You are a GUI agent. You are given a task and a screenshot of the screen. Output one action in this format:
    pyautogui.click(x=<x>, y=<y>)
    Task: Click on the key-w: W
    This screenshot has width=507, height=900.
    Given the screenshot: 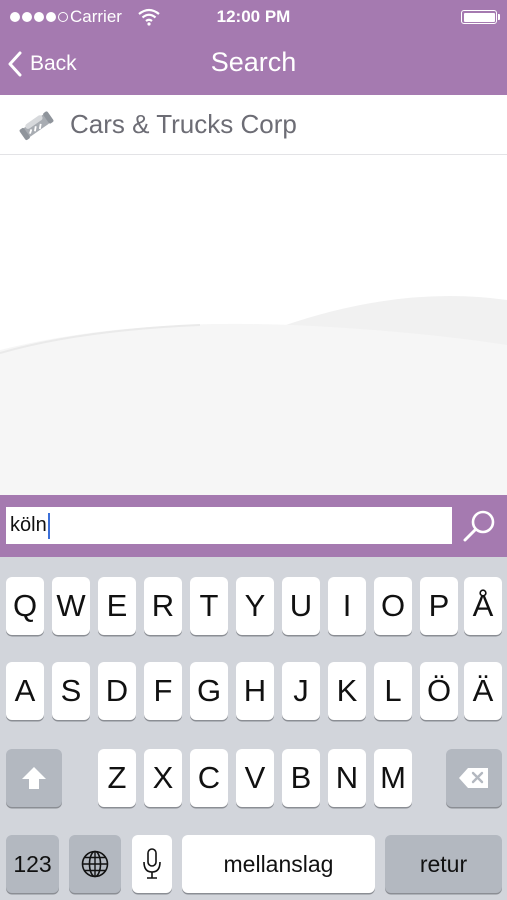 What is the action you would take?
    pyautogui.click(x=71, y=606)
    